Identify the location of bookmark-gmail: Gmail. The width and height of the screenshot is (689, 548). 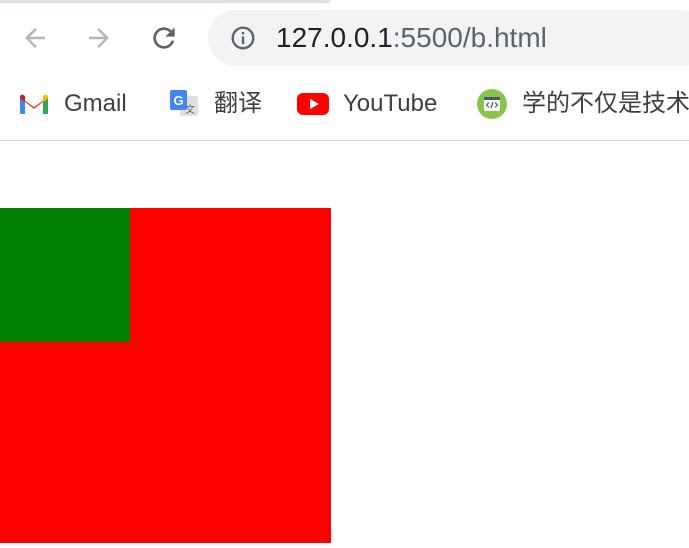
(72, 104).